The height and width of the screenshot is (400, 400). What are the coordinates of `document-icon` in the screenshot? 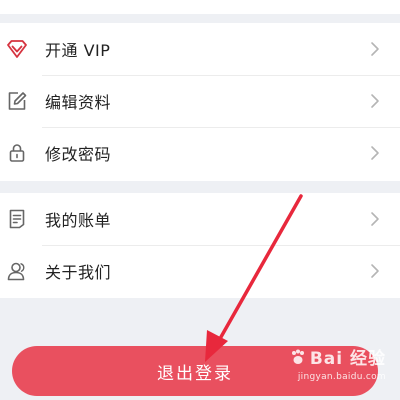 It's located at (17, 219).